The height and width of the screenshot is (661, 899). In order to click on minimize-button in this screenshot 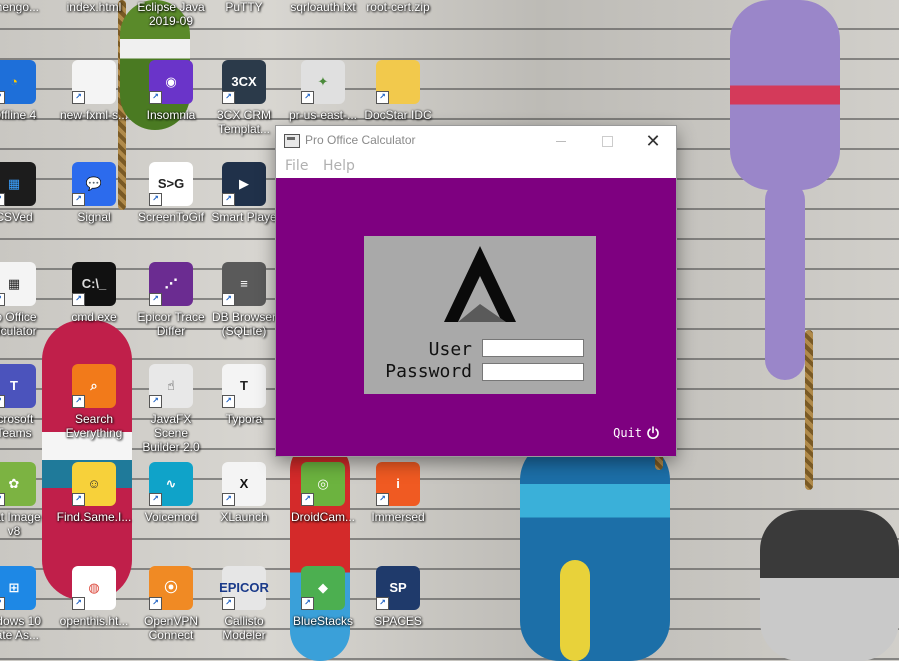, I will do `click(561, 141)`.